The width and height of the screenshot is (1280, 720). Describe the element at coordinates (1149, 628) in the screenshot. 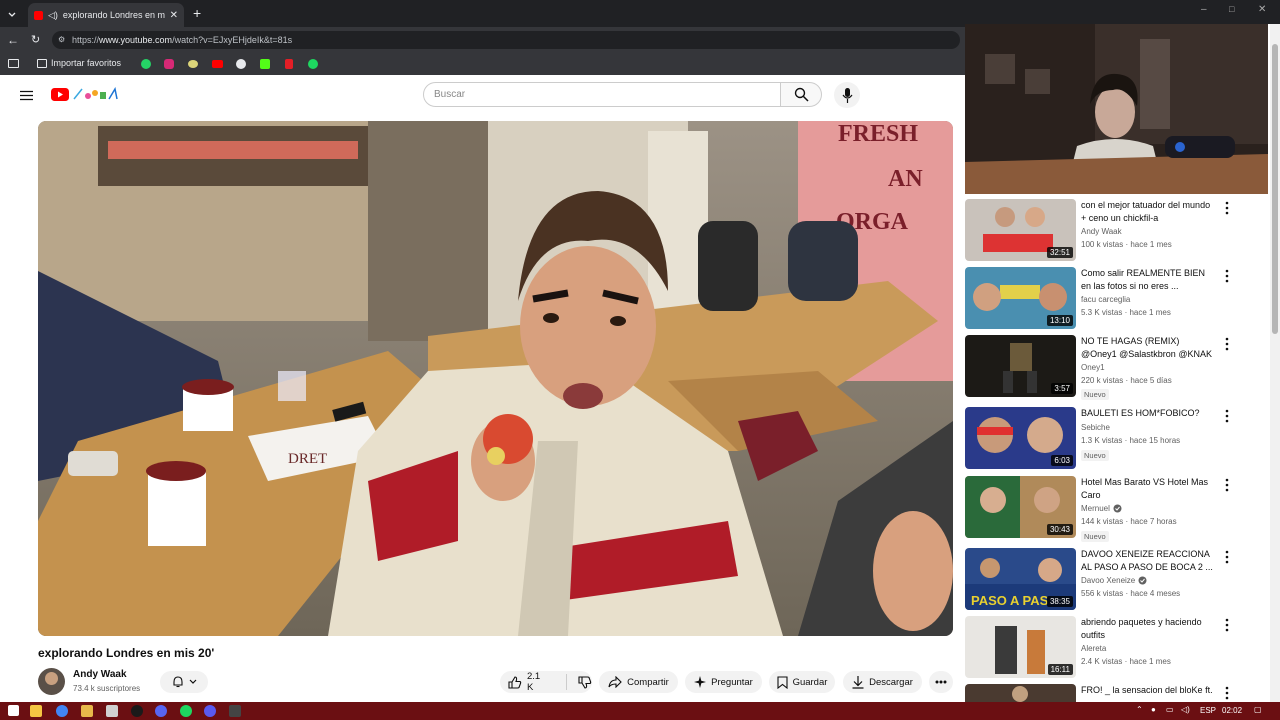

I see `video-title: abriendo paquetes y haciendo outfits` at that location.